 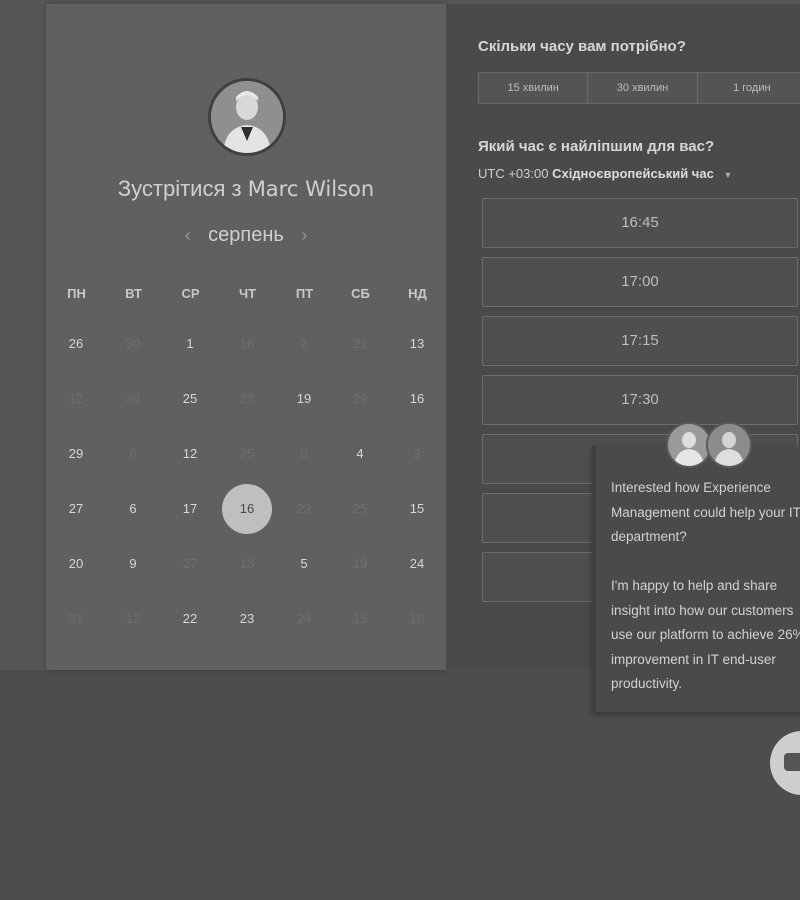 I want to click on chevron-right-icon: ›, so click(x=304, y=235).